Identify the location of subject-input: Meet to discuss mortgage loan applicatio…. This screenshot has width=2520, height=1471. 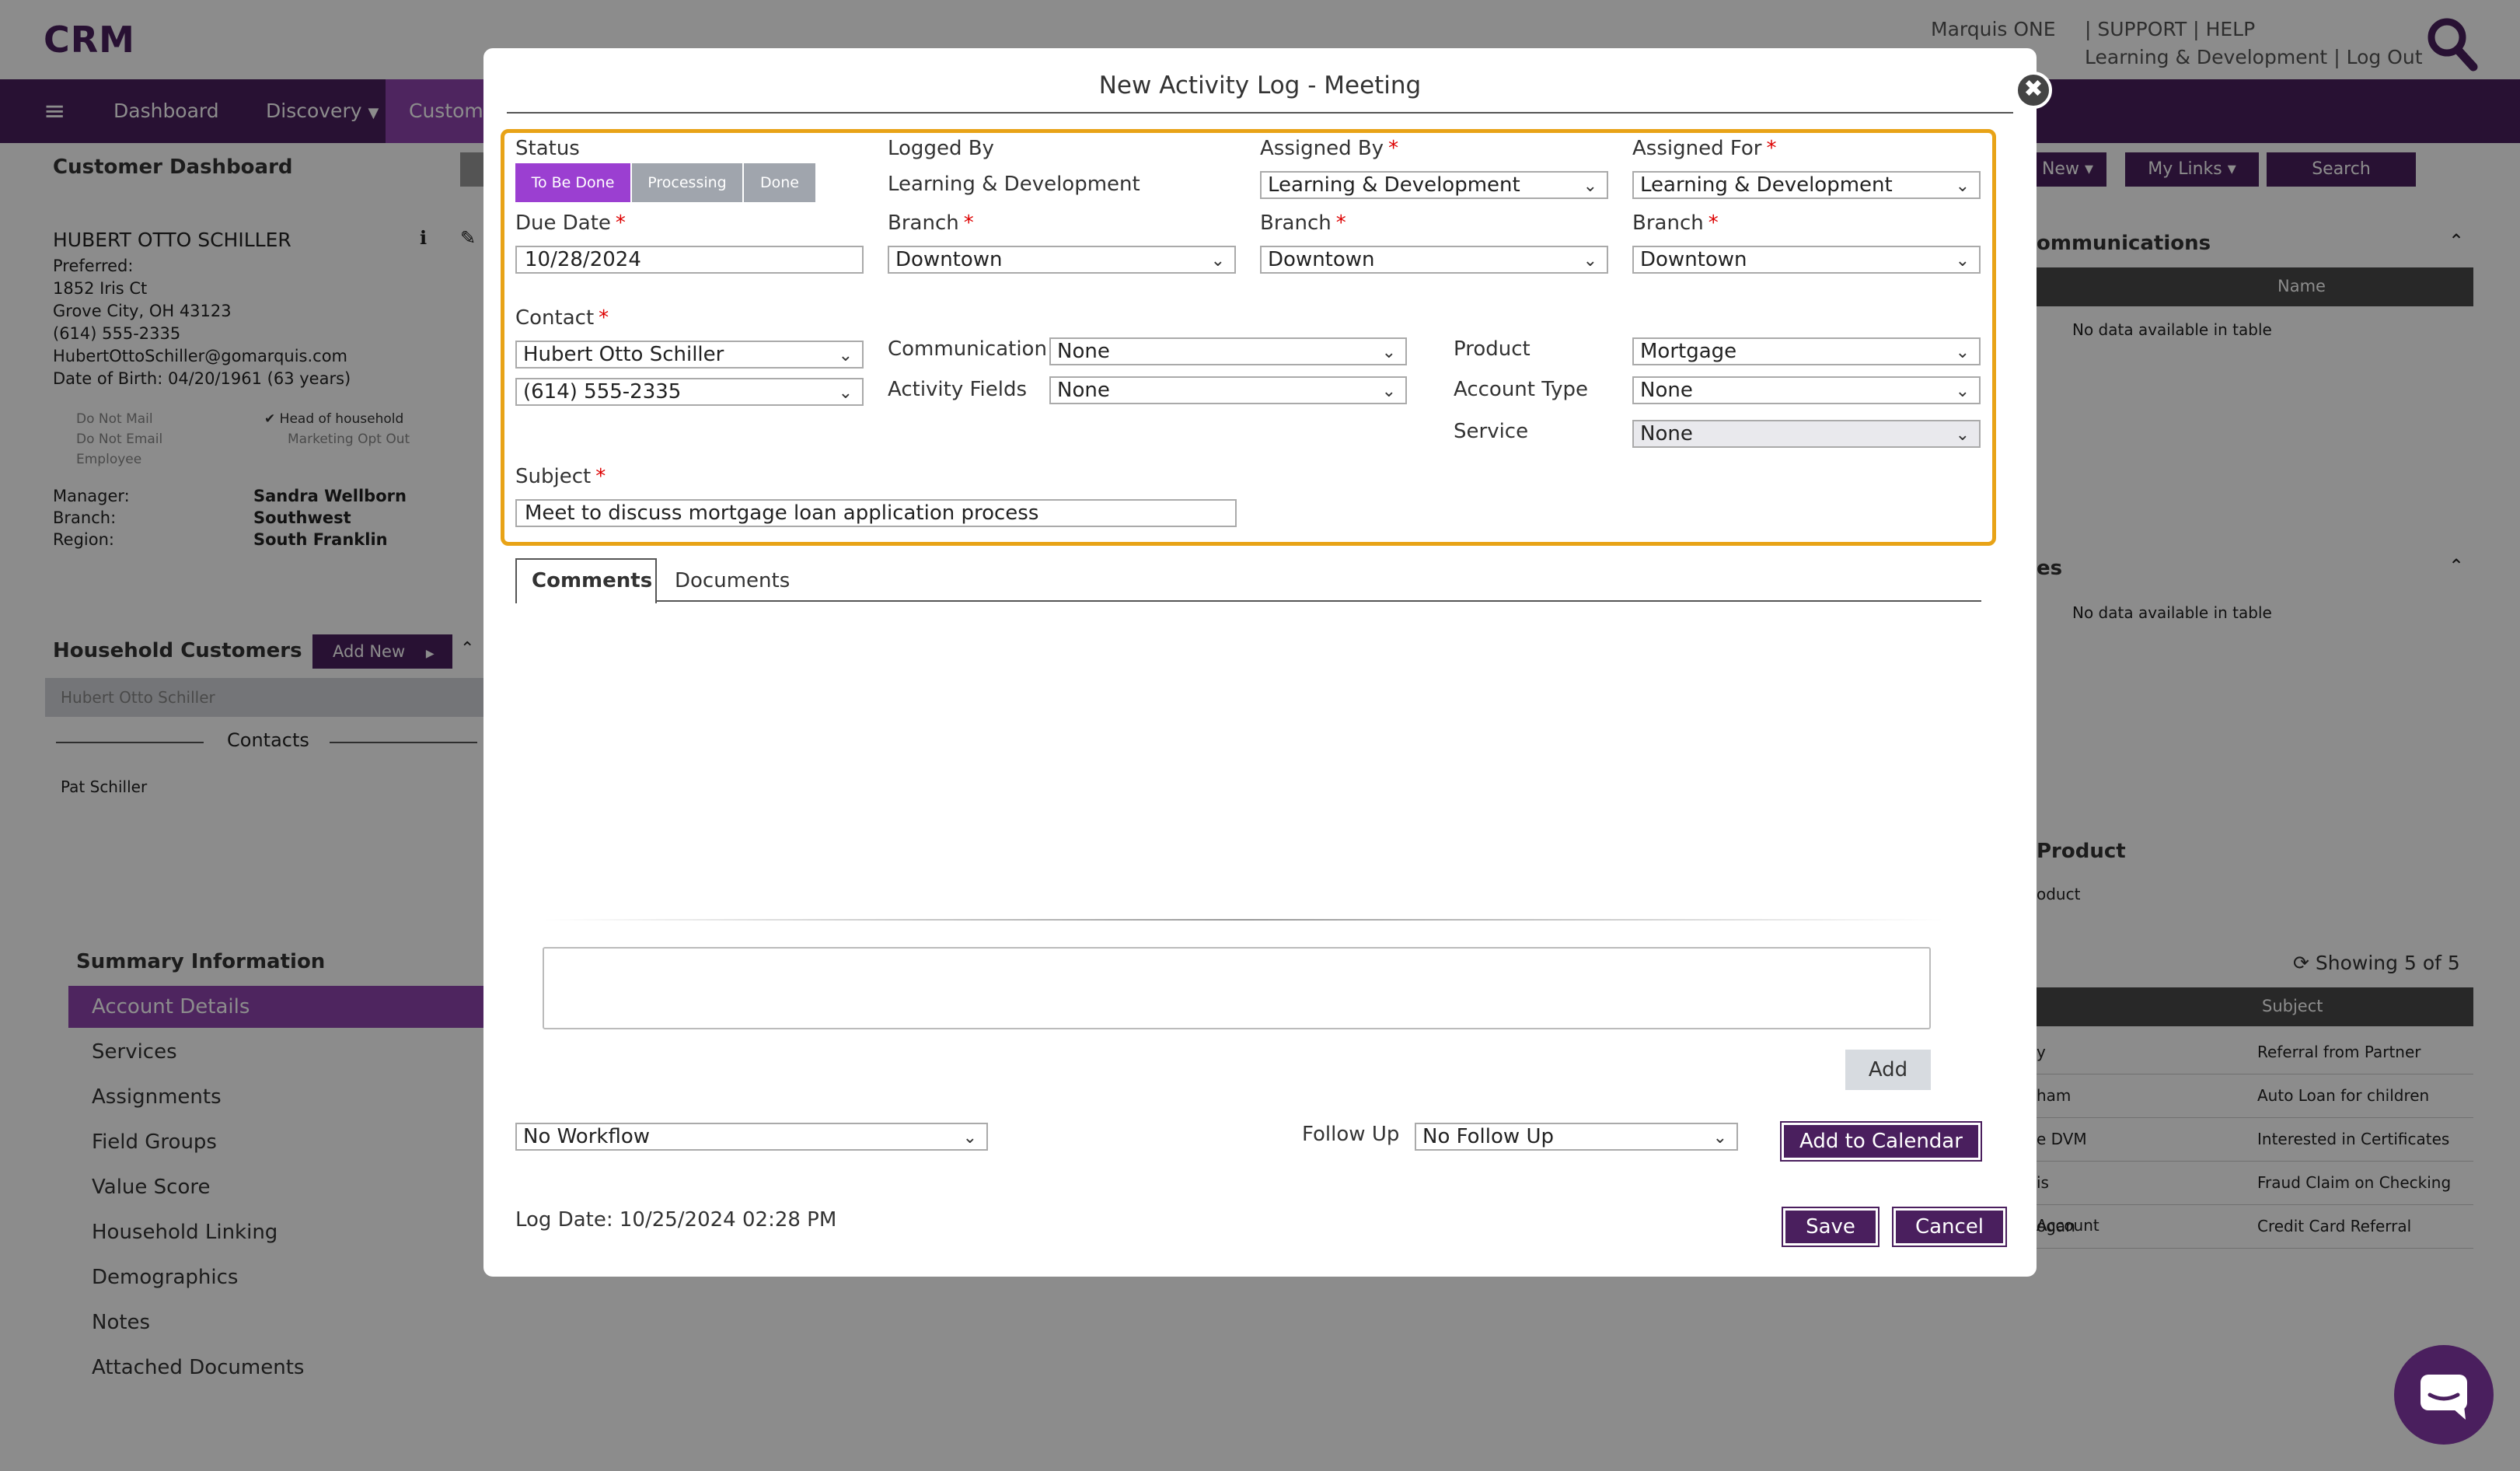
(876, 513).